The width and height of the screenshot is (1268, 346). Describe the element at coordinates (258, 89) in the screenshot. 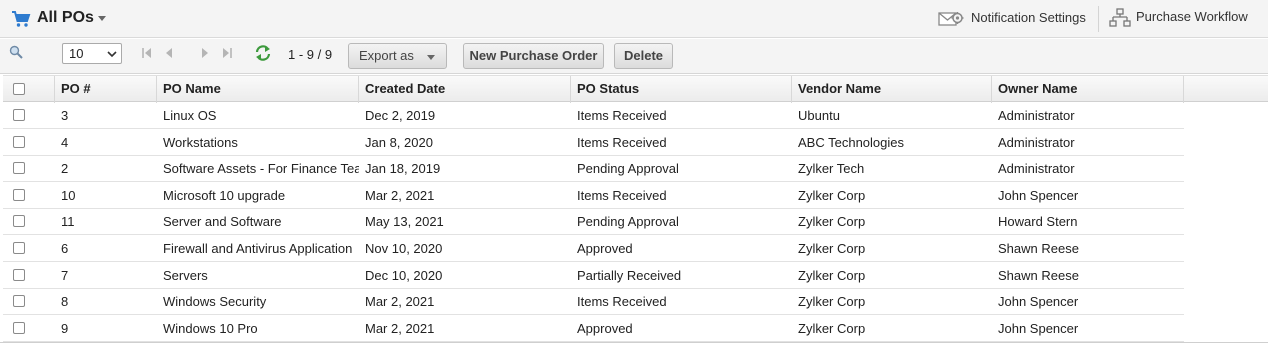

I see `column-header-po-name: PO Name` at that location.